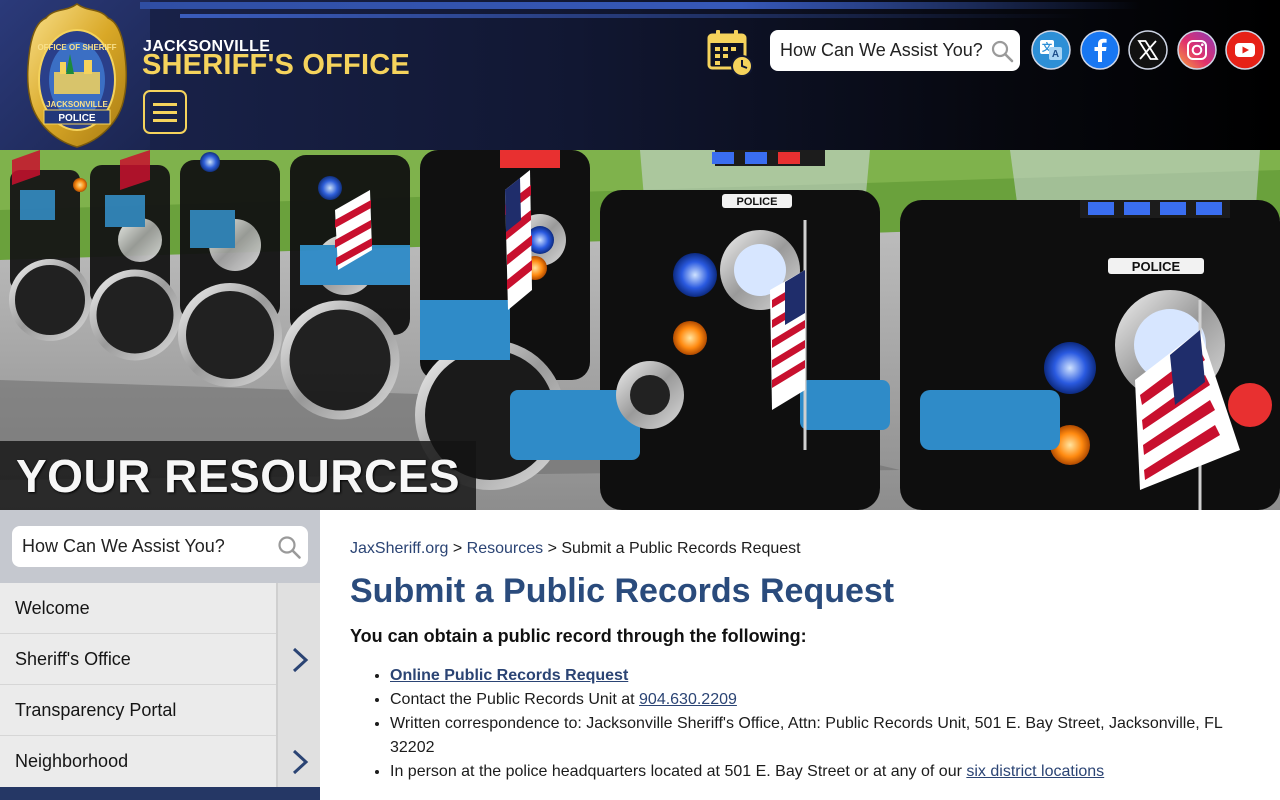 The image size is (1280, 800). What do you see at coordinates (622, 591) in the screenshot?
I see `page-title: Submit a Public Records Request` at bounding box center [622, 591].